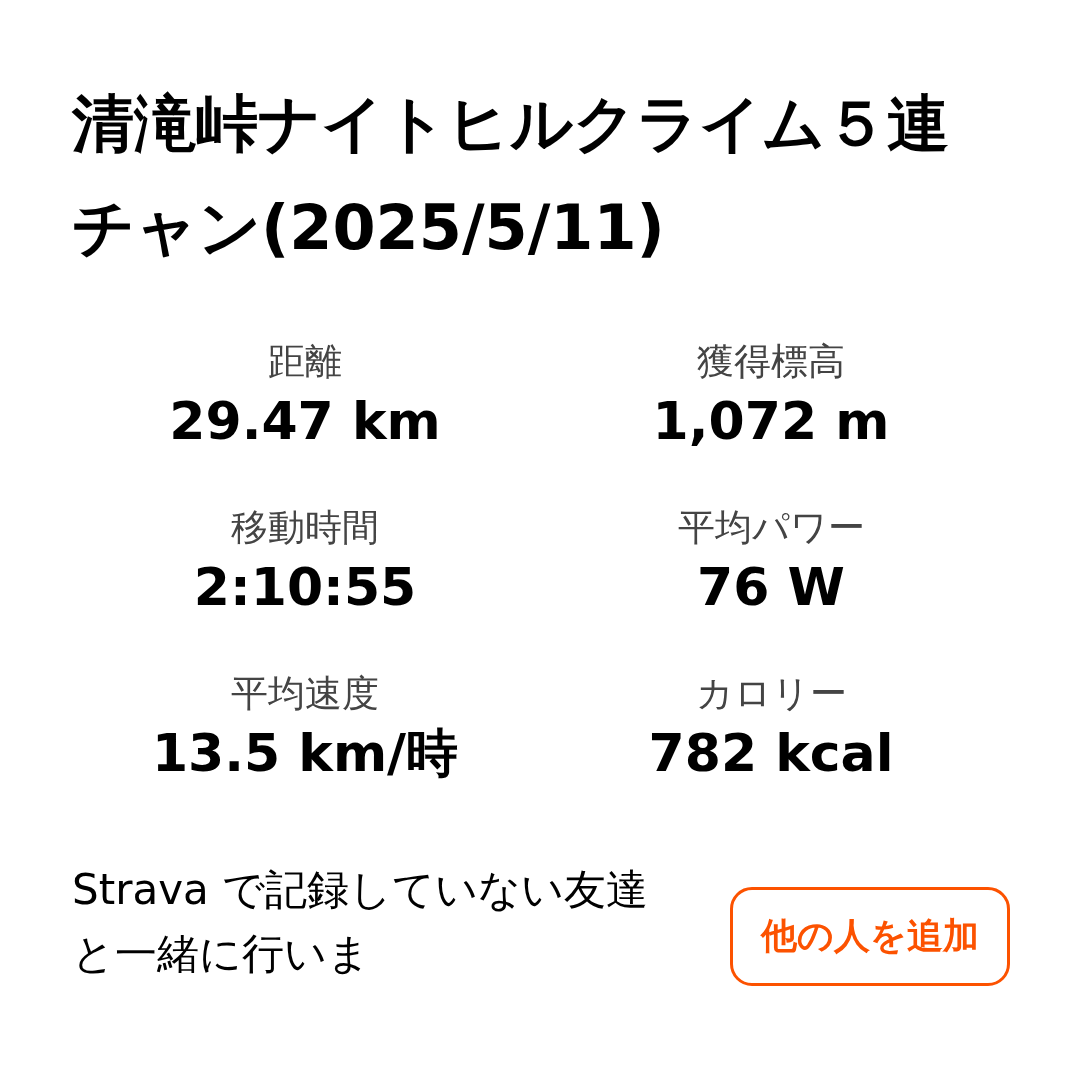 Image resolution: width=1080 pixels, height=1080 pixels. Describe the element at coordinates (771, 421) in the screenshot. I see `stat-value: 1,072 m` at that location.